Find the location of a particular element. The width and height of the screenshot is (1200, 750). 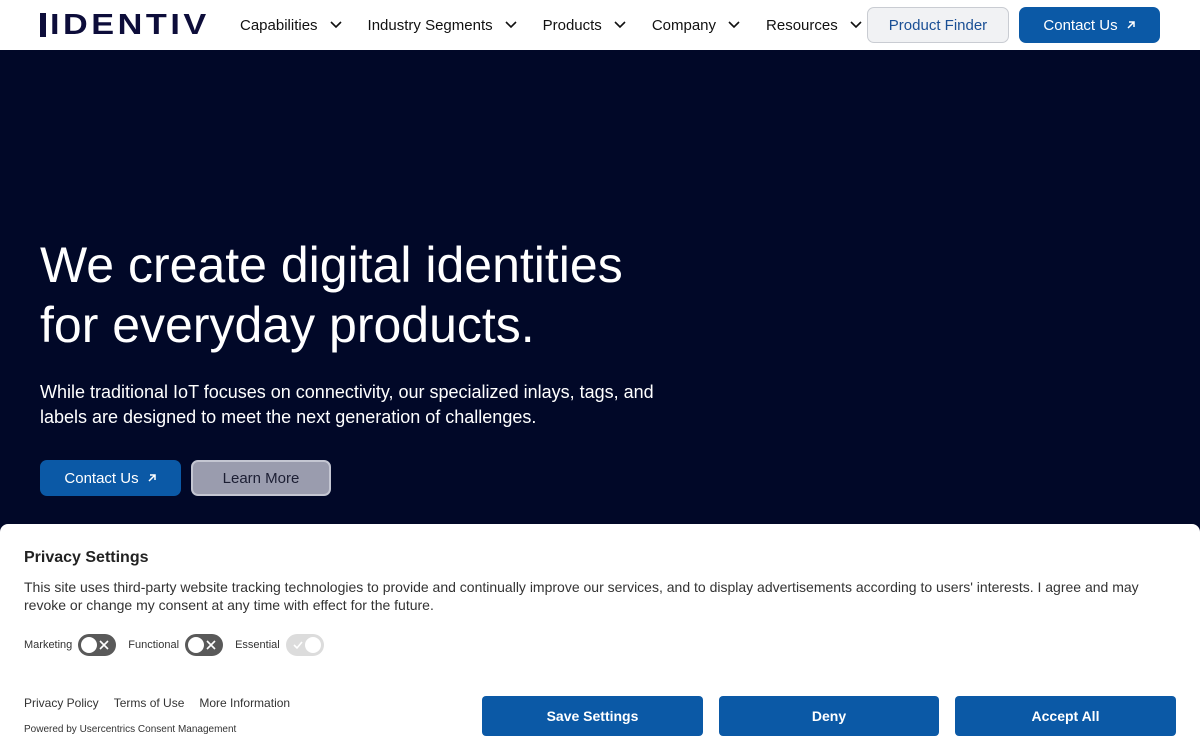

logo-text: IDENTIV is located at coordinates (130, 25).